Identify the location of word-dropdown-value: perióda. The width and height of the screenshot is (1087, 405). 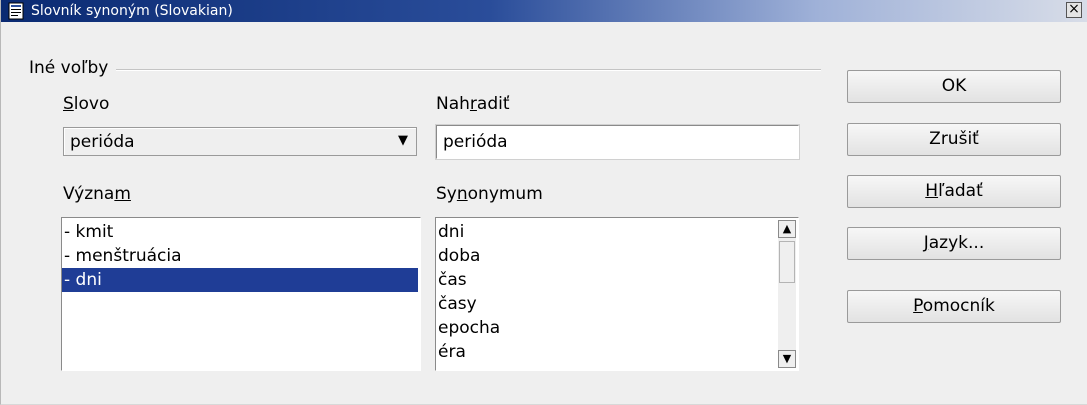
(102, 142).